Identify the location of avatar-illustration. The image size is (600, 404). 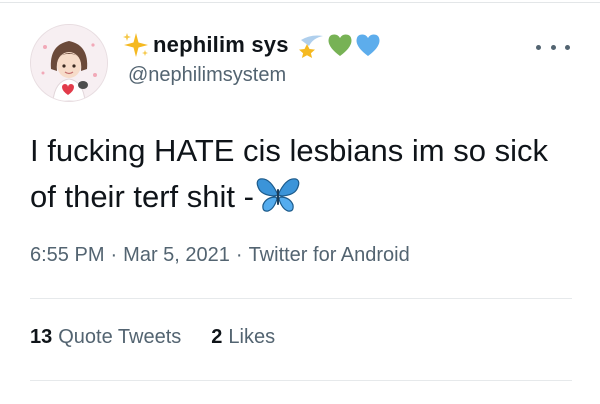
(69, 63).